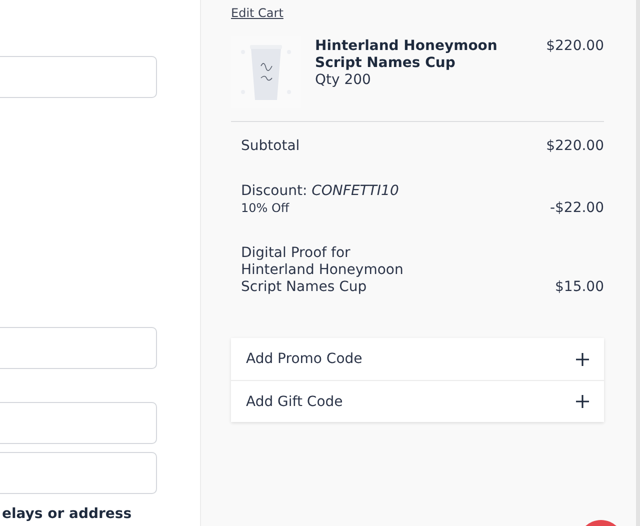 The image size is (640, 526). Describe the element at coordinates (577, 208) in the screenshot. I see `amount-text: -$22.00` at that location.